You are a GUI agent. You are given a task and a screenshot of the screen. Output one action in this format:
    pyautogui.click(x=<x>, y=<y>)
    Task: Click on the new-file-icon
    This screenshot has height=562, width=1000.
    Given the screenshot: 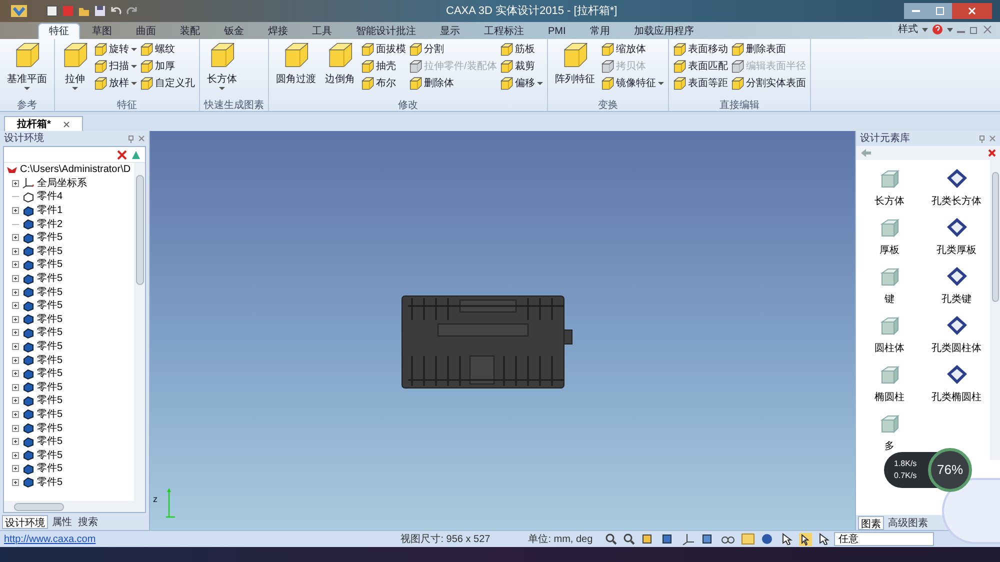 What is the action you would take?
    pyautogui.click(x=52, y=11)
    